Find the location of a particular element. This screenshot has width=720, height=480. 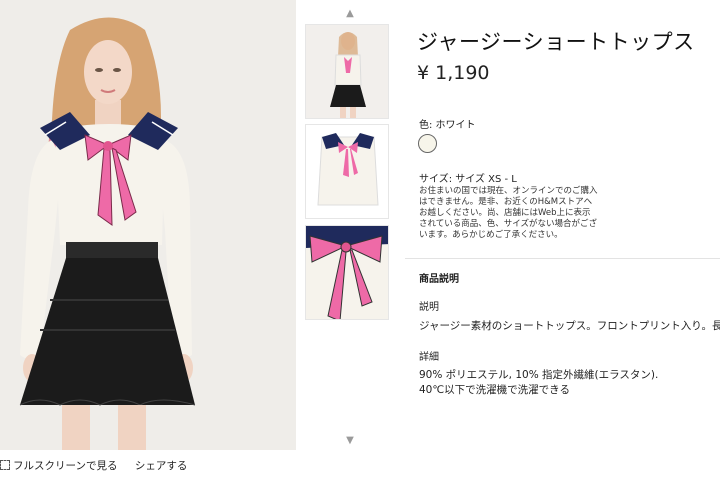

description-heading: 説明 is located at coordinates (429, 307).